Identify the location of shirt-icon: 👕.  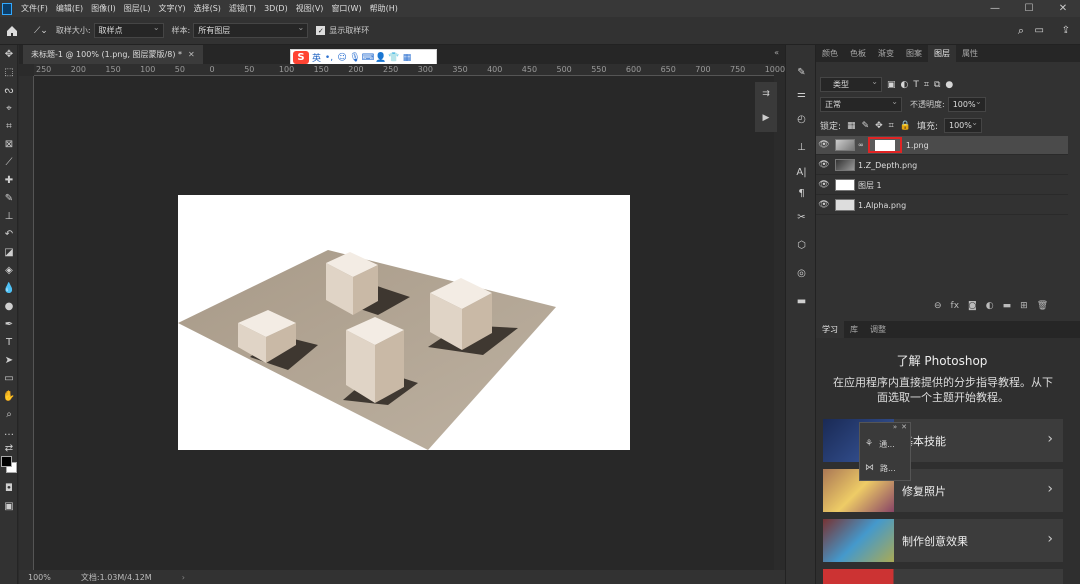
(393, 58).